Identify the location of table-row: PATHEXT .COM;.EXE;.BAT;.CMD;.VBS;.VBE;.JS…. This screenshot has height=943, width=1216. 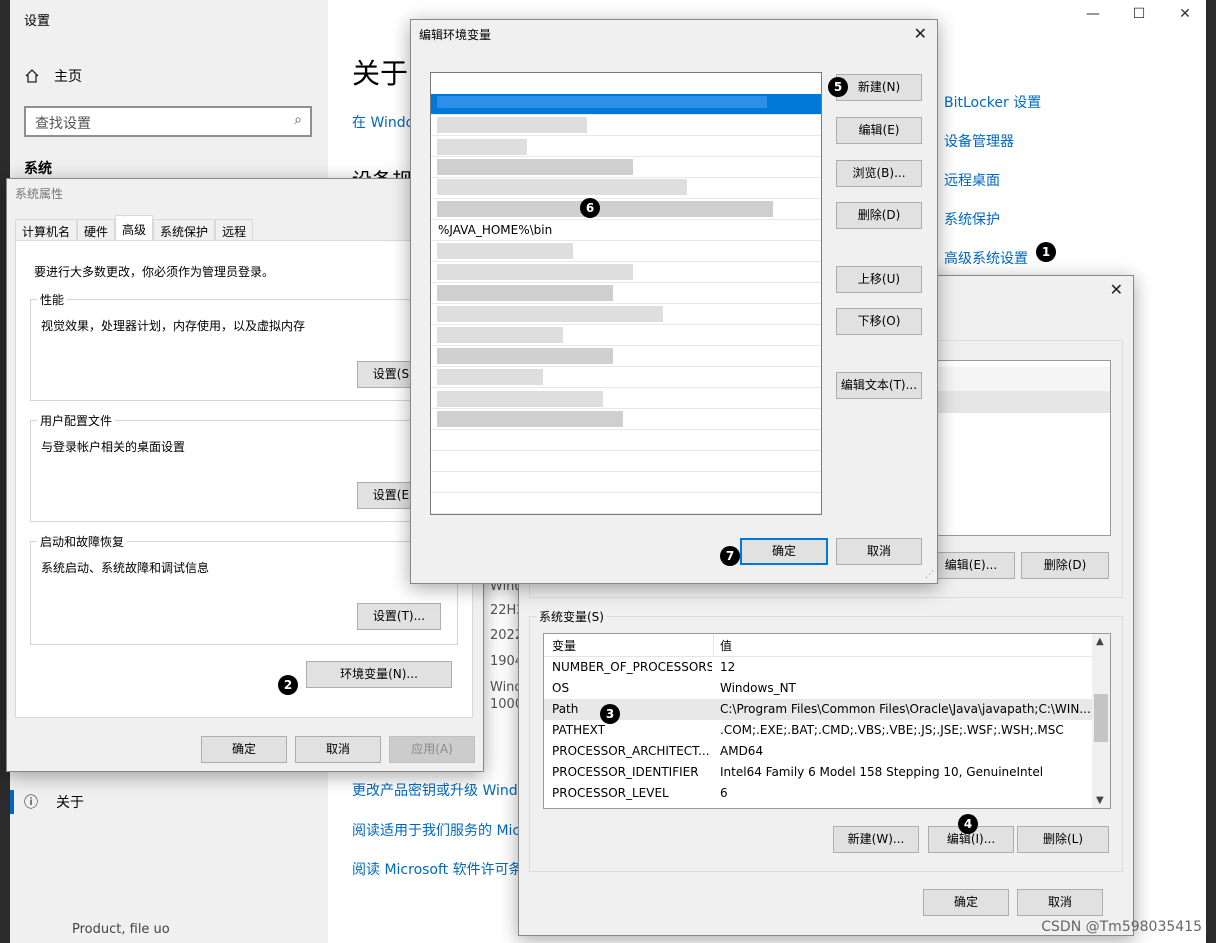
(818, 730).